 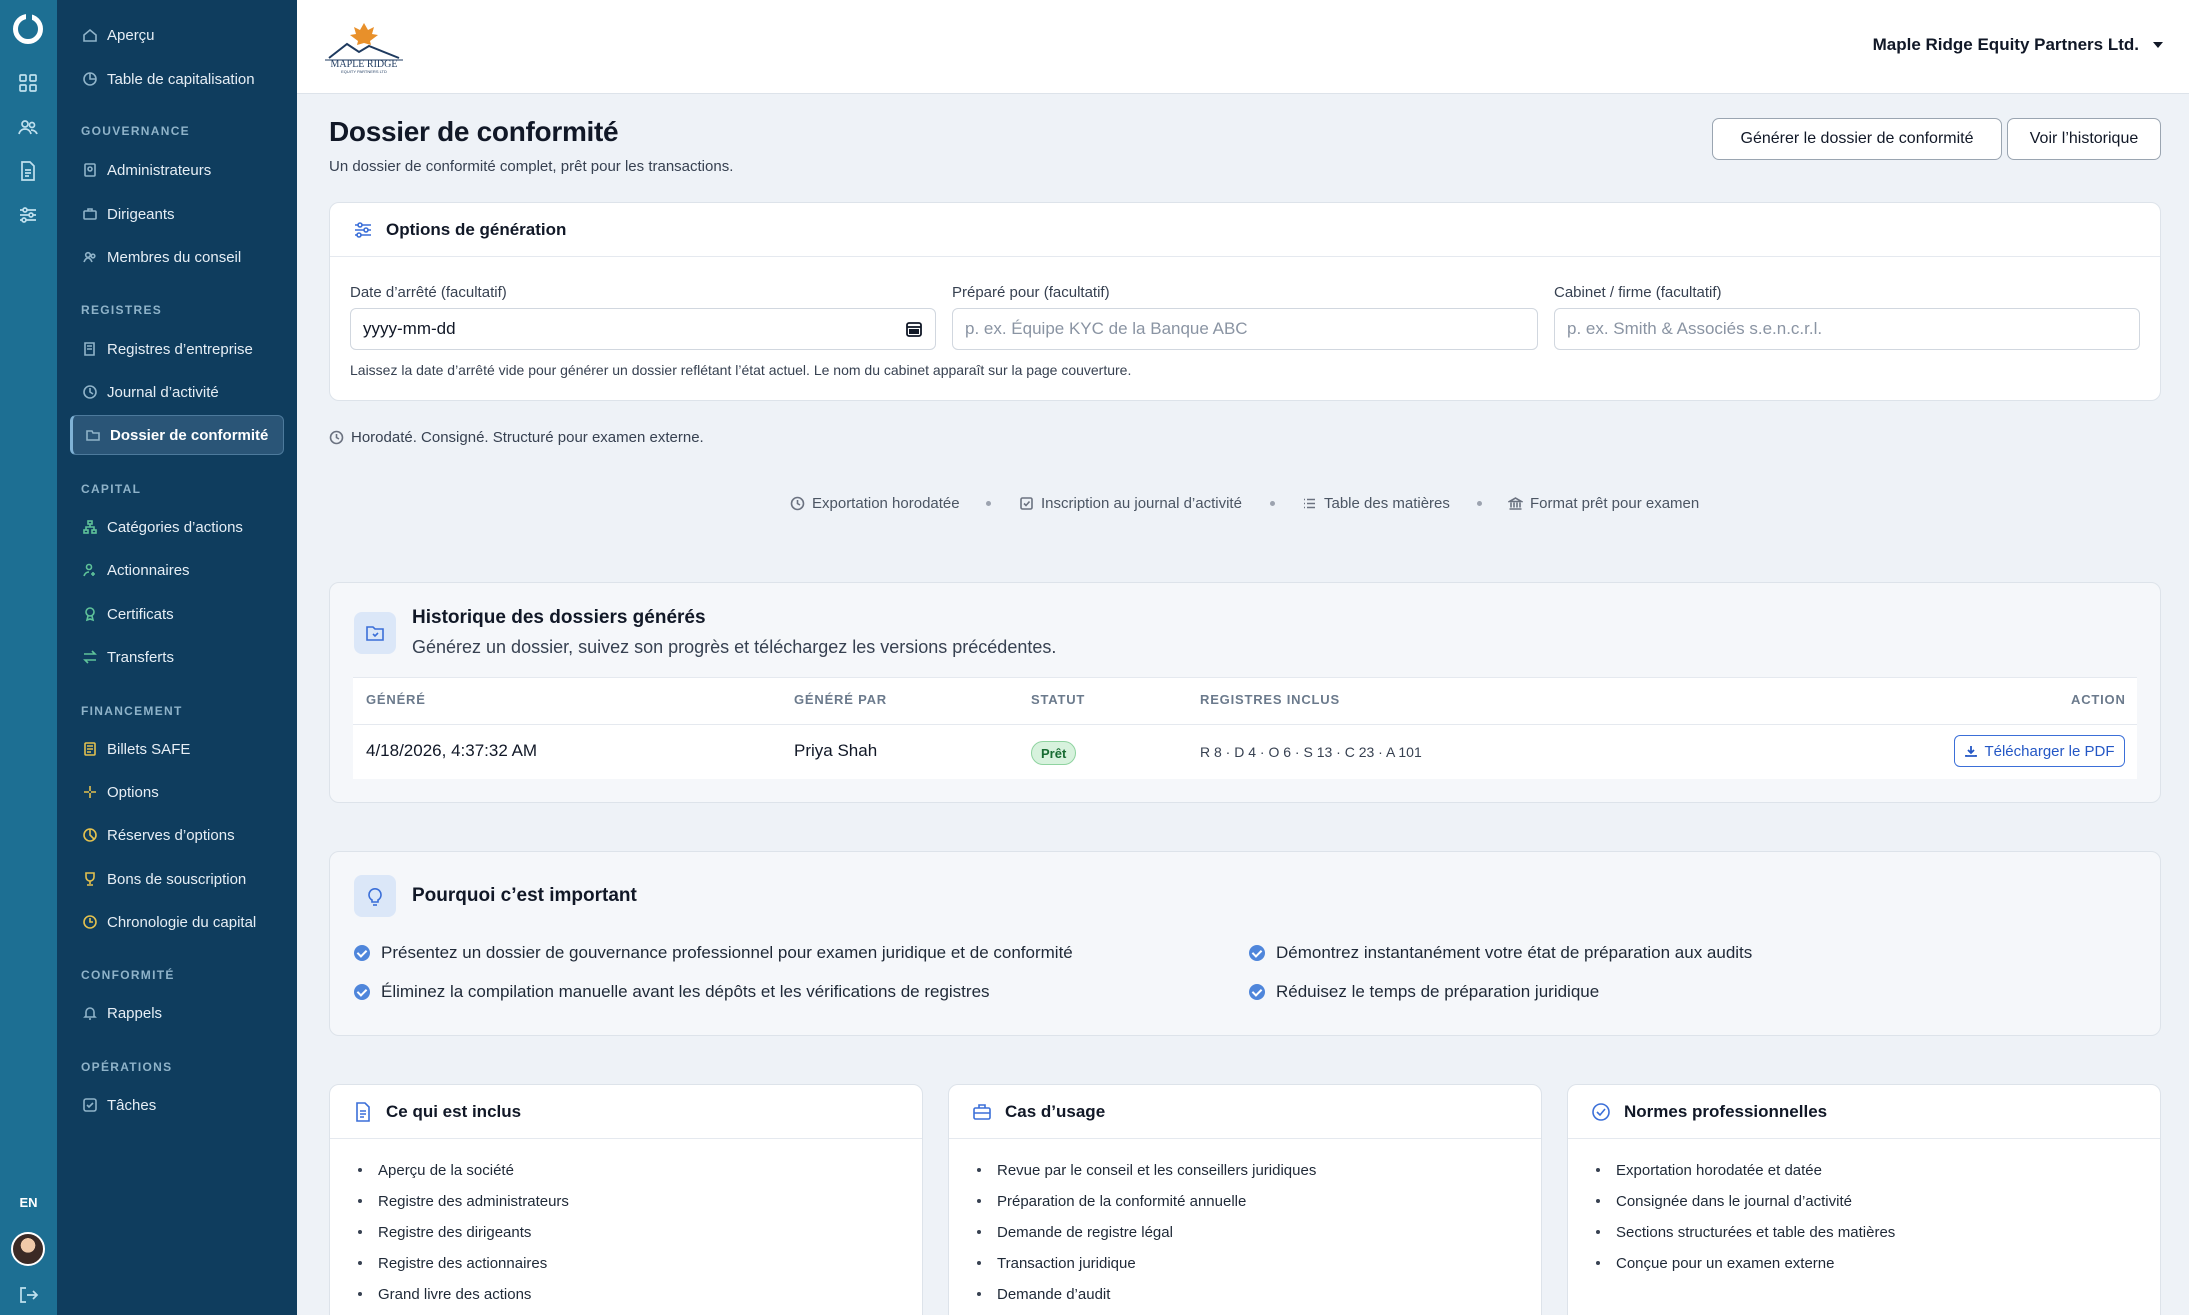 I want to click on document-icon, so click(x=28, y=171).